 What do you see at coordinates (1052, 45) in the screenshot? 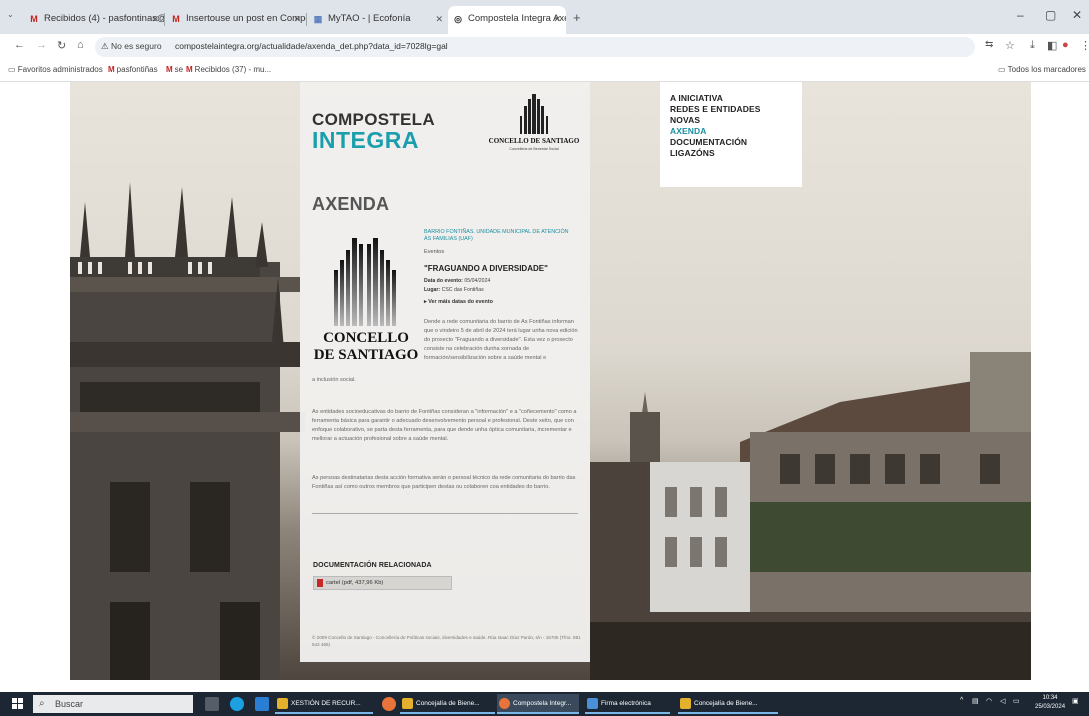
I see `sidepanel-icon: ◧` at bounding box center [1052, 45].